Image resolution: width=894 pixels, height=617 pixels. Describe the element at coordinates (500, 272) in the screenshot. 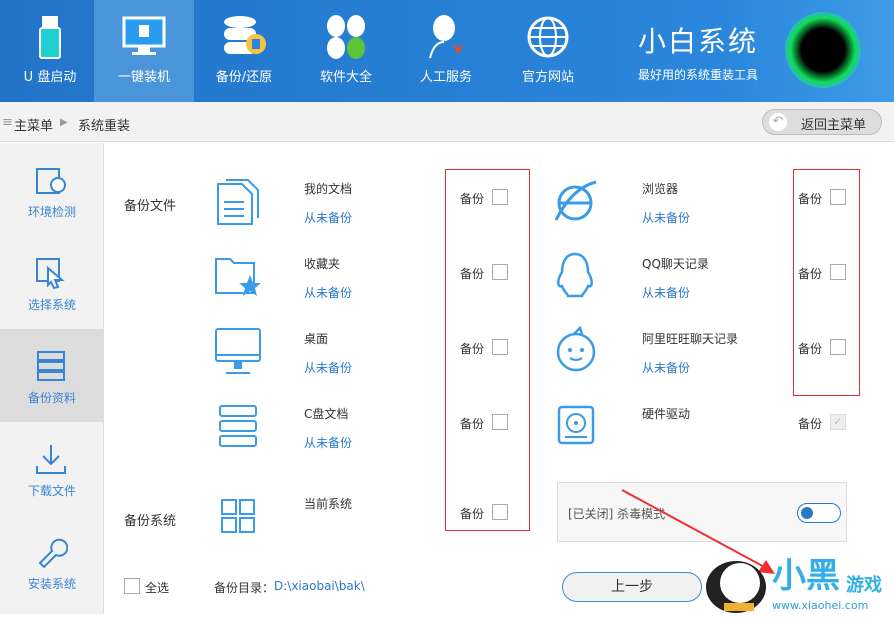

I see `backup-favorites-checkbox` at that location.